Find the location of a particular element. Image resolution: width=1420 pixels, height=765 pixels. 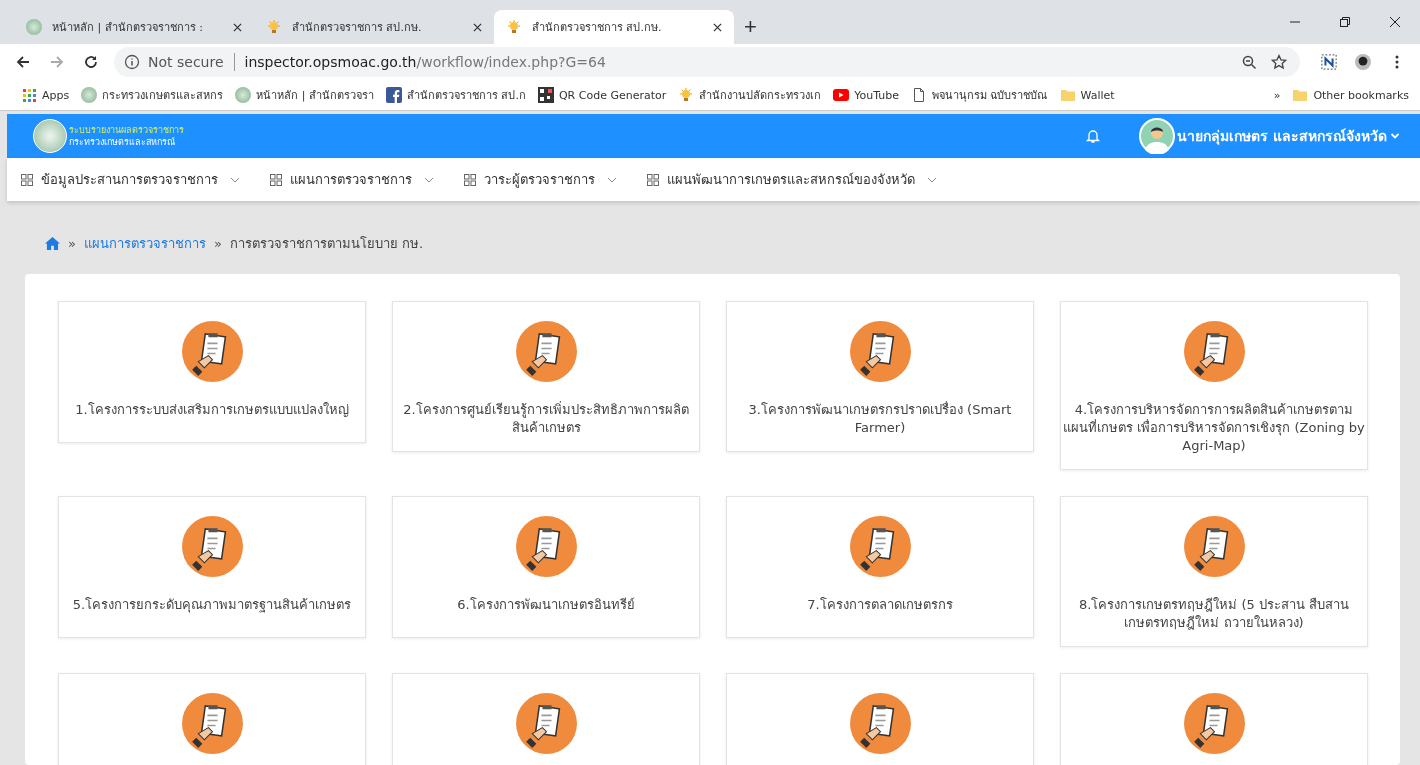

facebook-icon is located at coordinates (393, 95).